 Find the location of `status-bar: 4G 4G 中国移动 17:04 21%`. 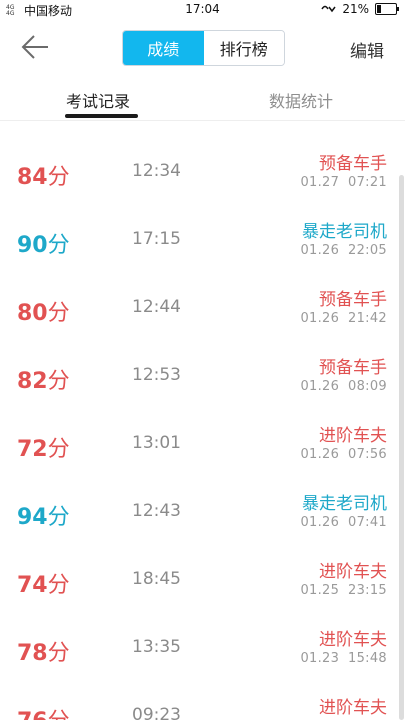

status-bar: 4G 4G 中国移动 17:04 21% is located at coordinates (202, 10).